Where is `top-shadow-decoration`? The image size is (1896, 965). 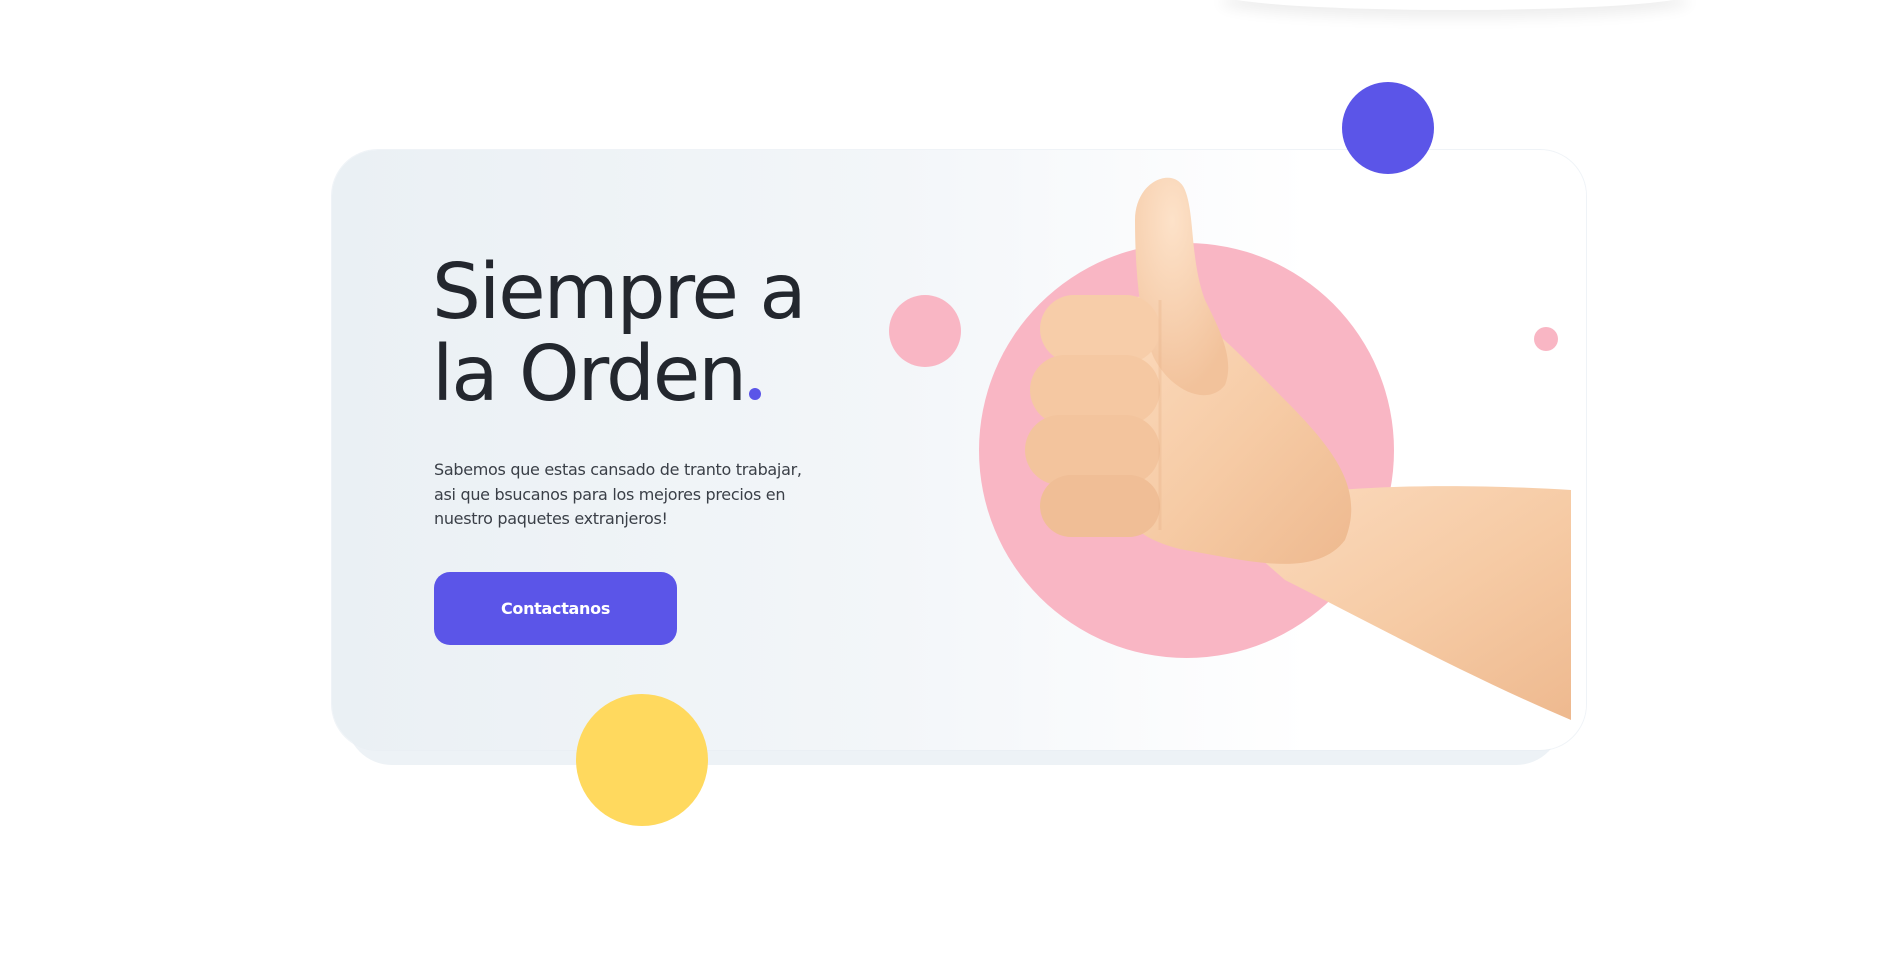
top-shadow-decoration is located at coordinates (1455, 5).